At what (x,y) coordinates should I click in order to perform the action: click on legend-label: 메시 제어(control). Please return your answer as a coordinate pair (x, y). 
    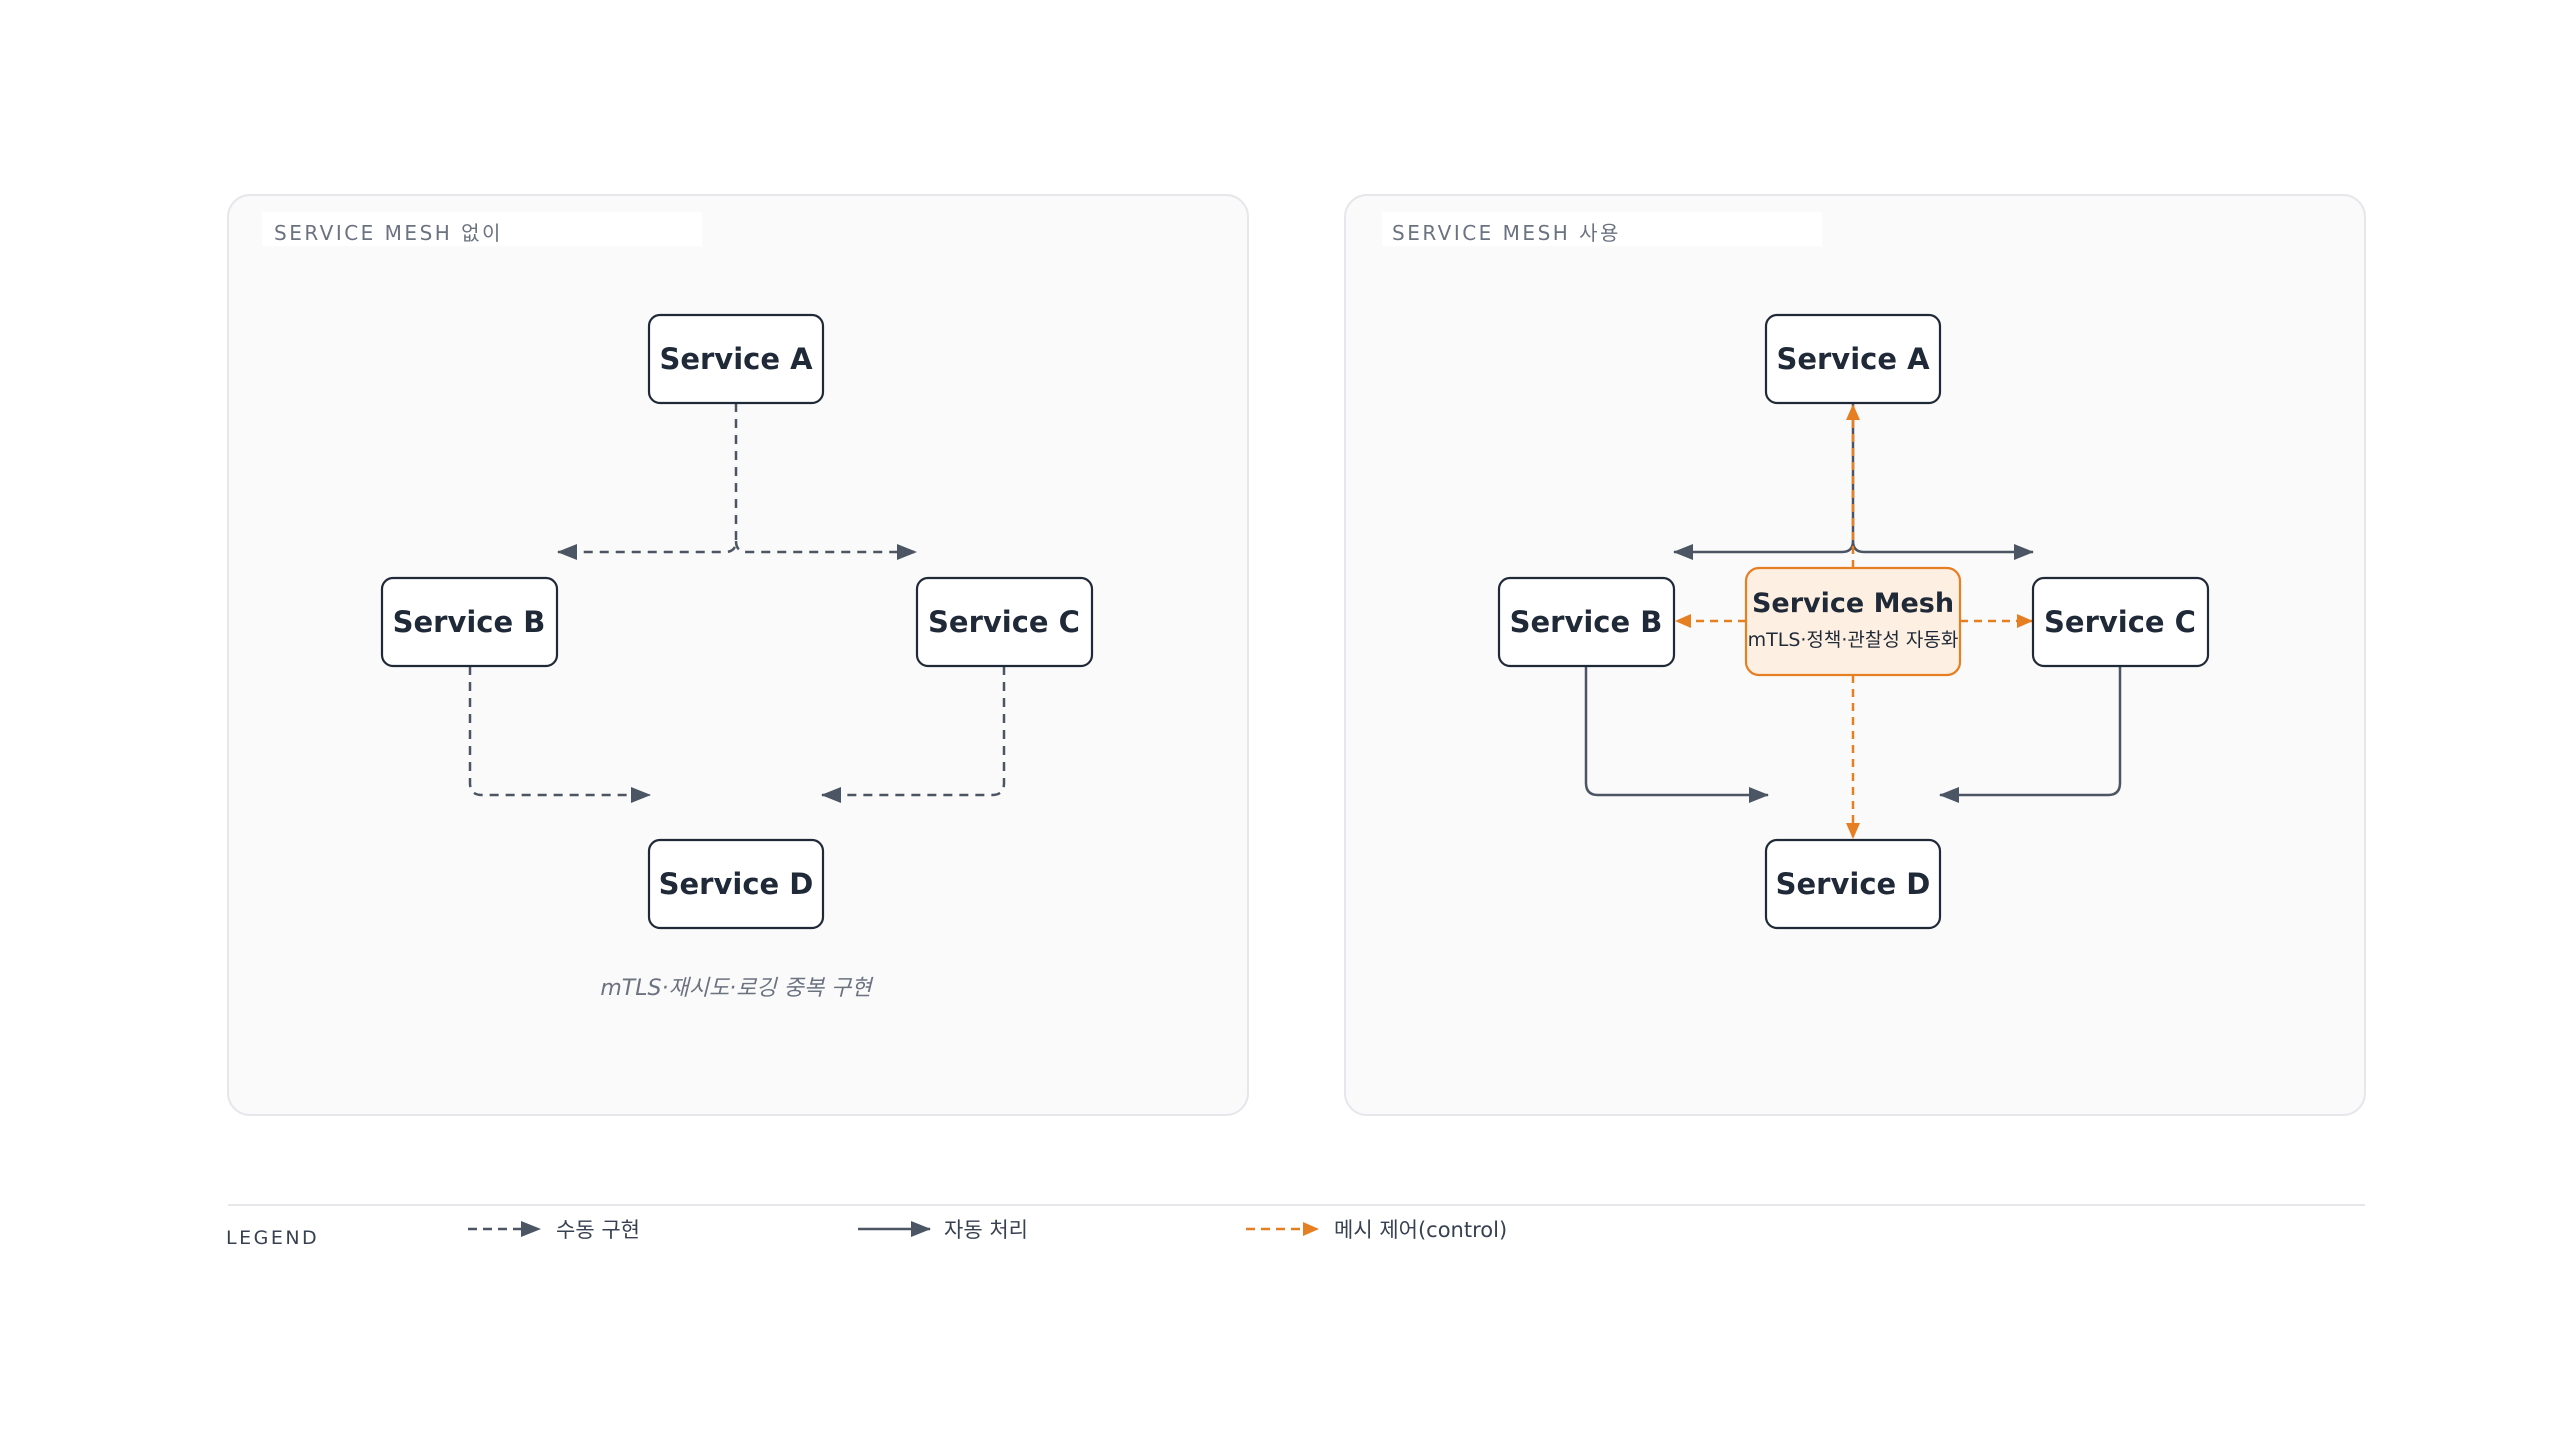
    Looking at the image, I should click on (1420, 1230).